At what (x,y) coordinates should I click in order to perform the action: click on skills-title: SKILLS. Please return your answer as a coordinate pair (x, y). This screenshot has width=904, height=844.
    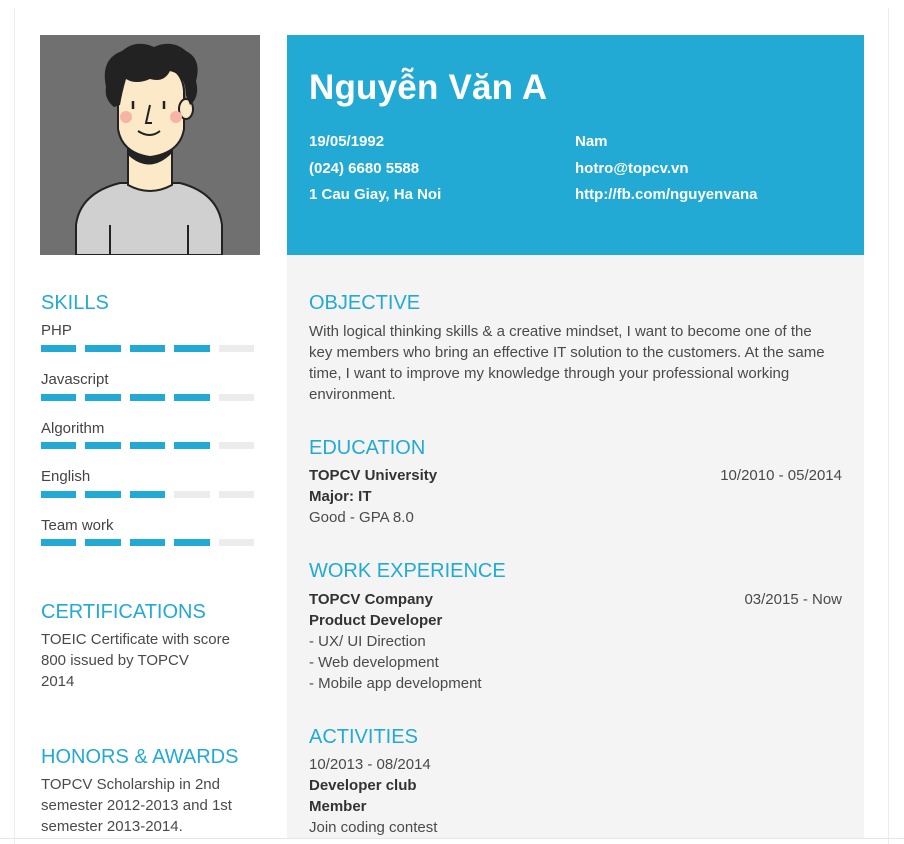
    Looking at the image, I should click on (75, 303).